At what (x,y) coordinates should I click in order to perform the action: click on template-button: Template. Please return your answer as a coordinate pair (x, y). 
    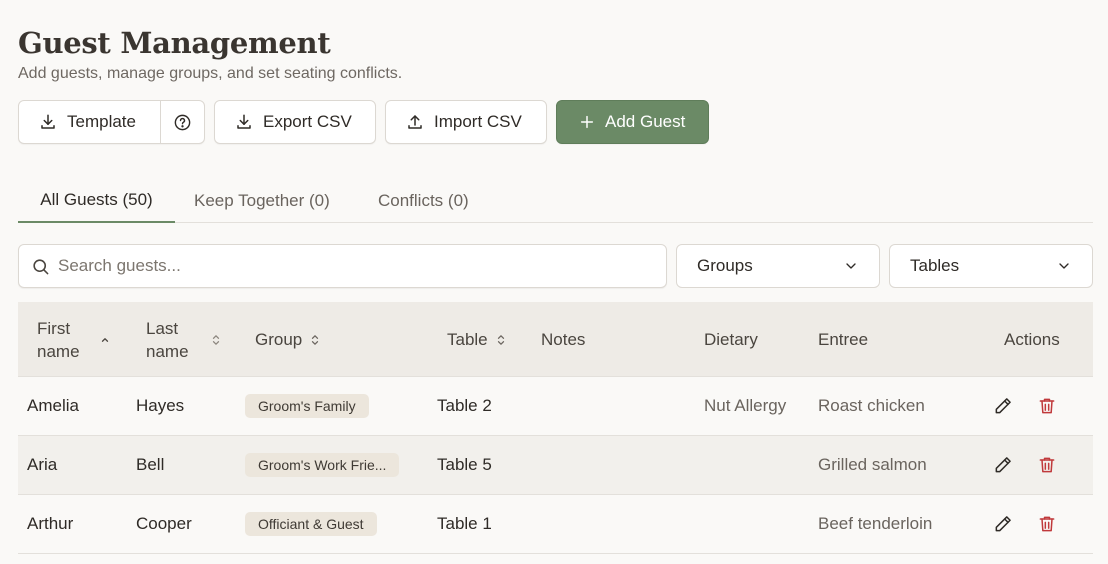
    Looking at the image, I should click on (90, 122).